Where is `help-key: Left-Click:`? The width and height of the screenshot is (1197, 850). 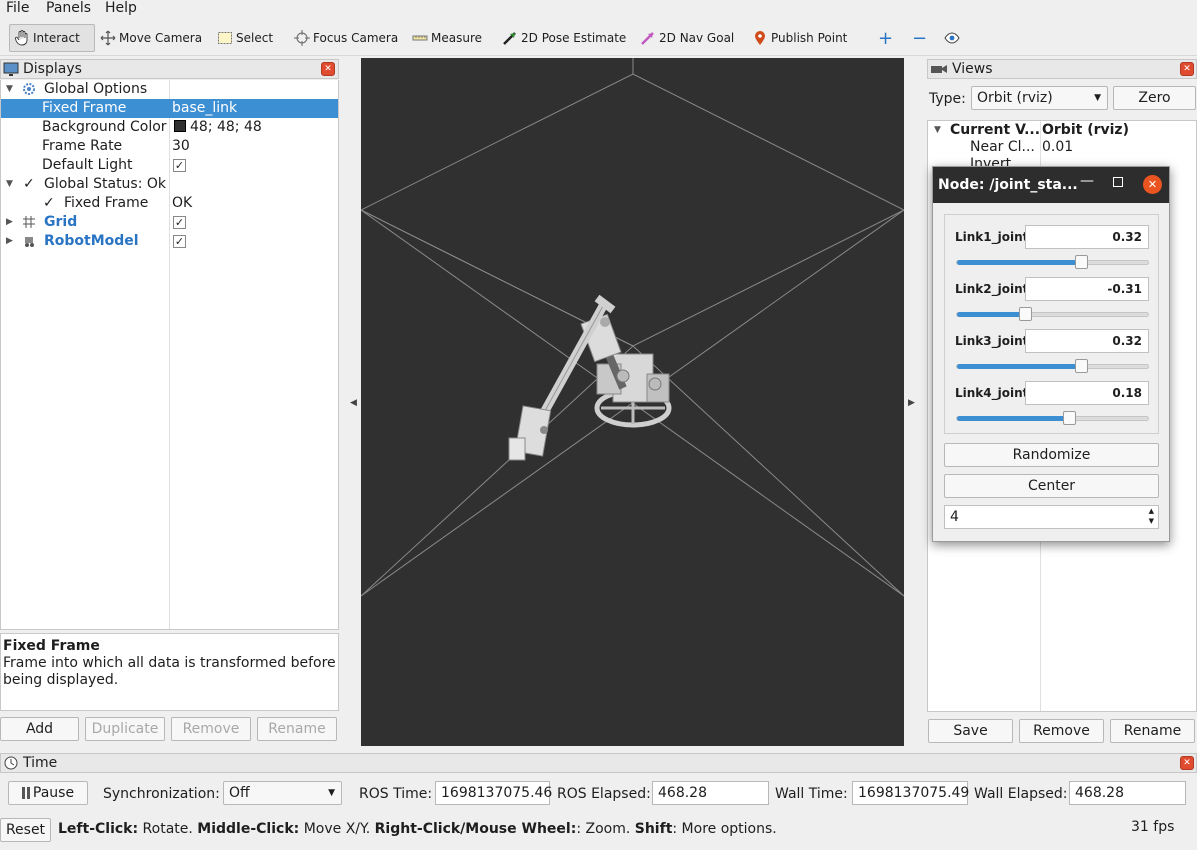
help-key: Left-Click: is located at coordinates (98, 829).